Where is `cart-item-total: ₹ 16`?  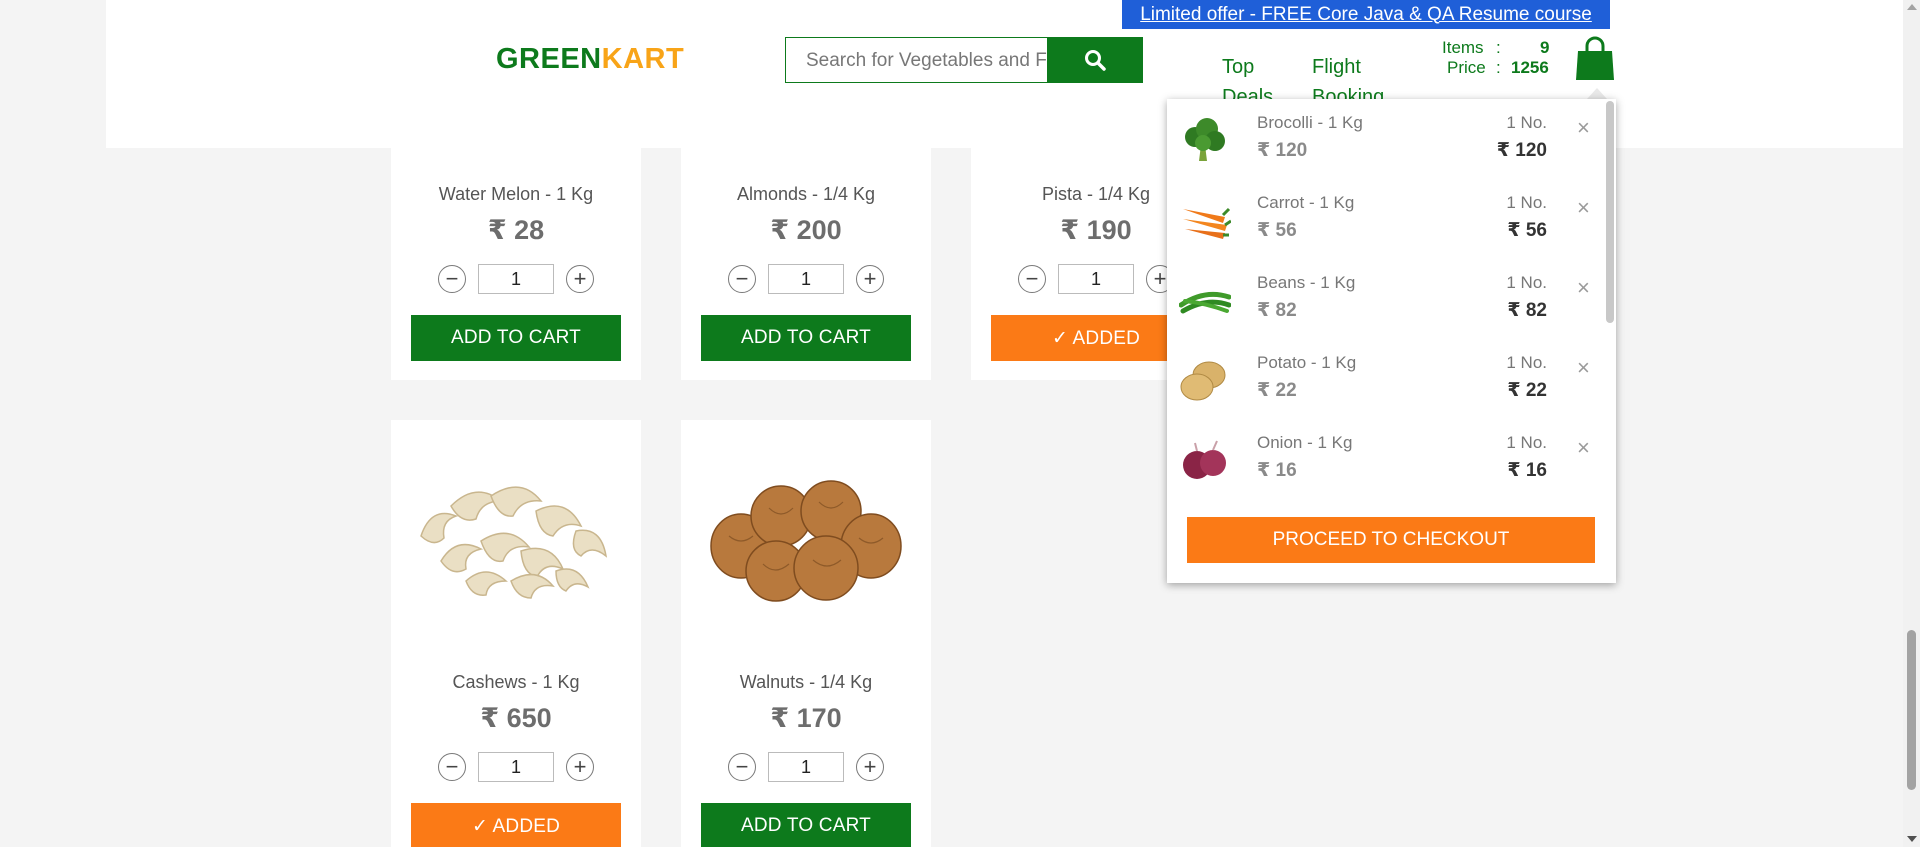
cart-item-total: ₹ 16 is located at coordinates (1527, 470).